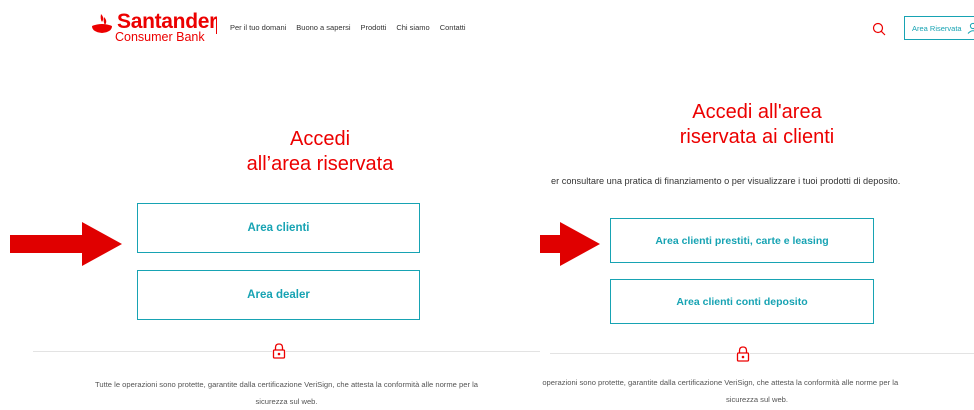  Describe the element at coordinates (153, 27) in the screenshot. I see `santander-logo: Santander Consumer Bank` at that location.